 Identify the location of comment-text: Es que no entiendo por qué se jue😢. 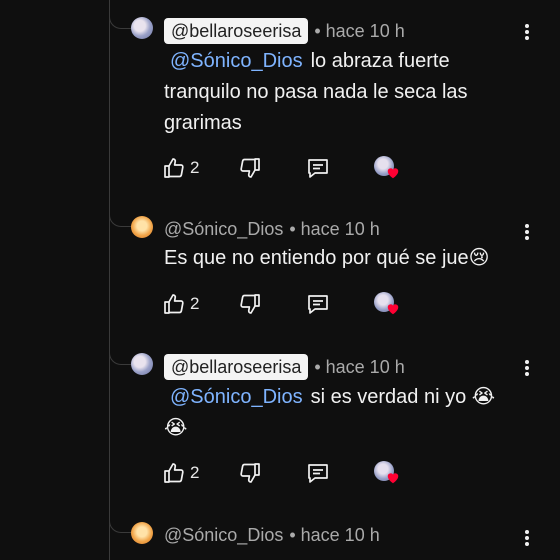
(339, 258).